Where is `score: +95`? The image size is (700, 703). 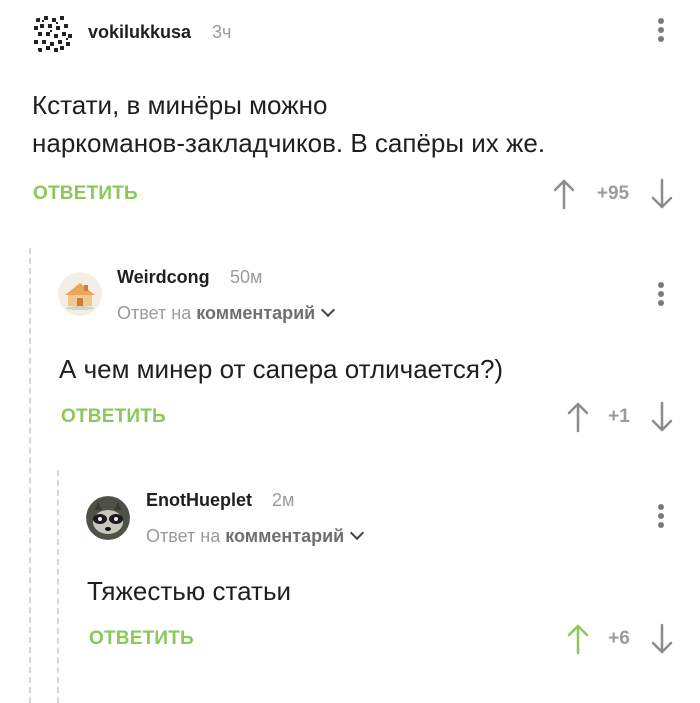
score: +95 is located at coordinates (613, 193).